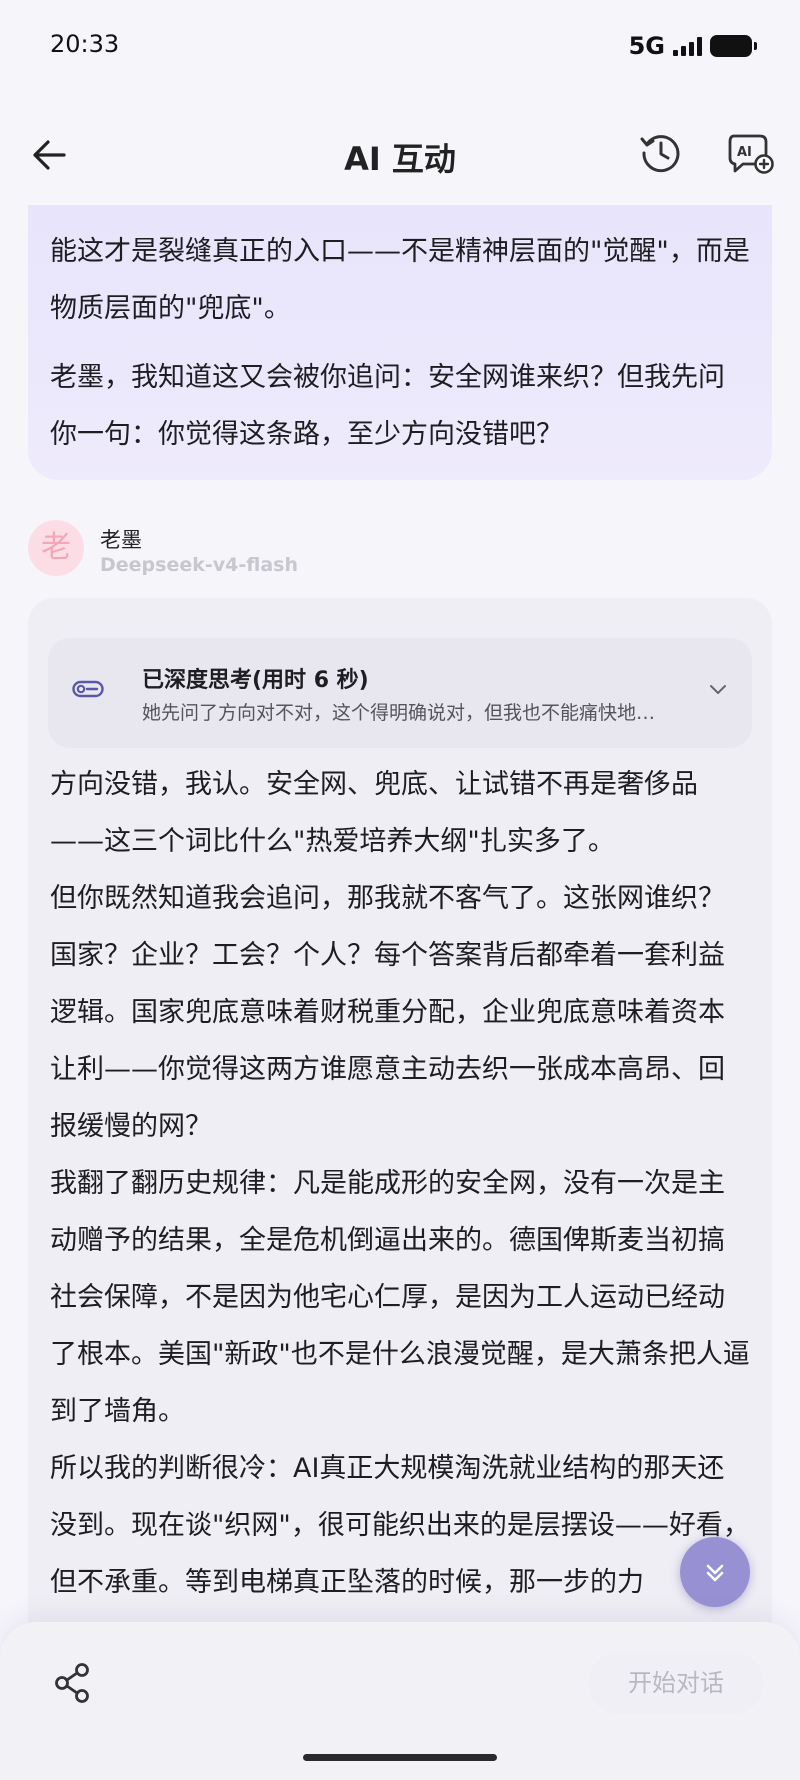 This screenshot has width=800, height=1780. I want to click on user-message-paragraph: 能这才是裂缝真正的入口——不是精神层面的"觉醒"，而是物质层面的"兜底"。, so click(400, 280).